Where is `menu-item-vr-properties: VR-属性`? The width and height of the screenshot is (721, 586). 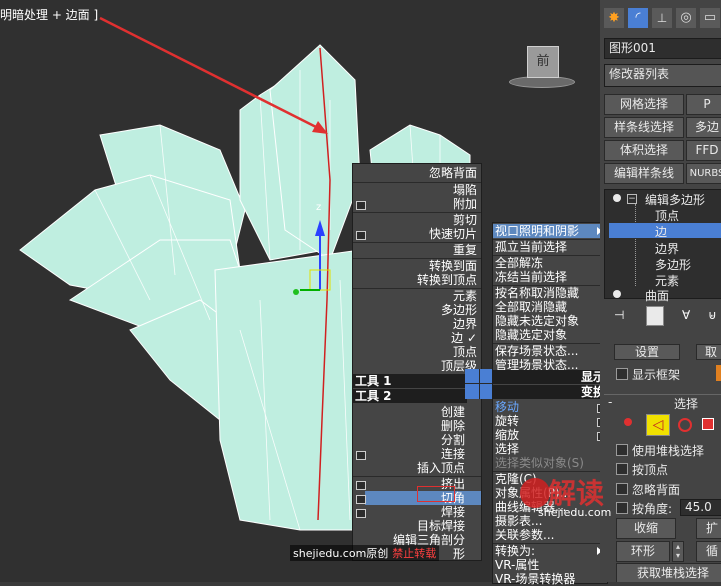 menu-item-vr-properties: VR-属性 is located at coordinates (517, 565).